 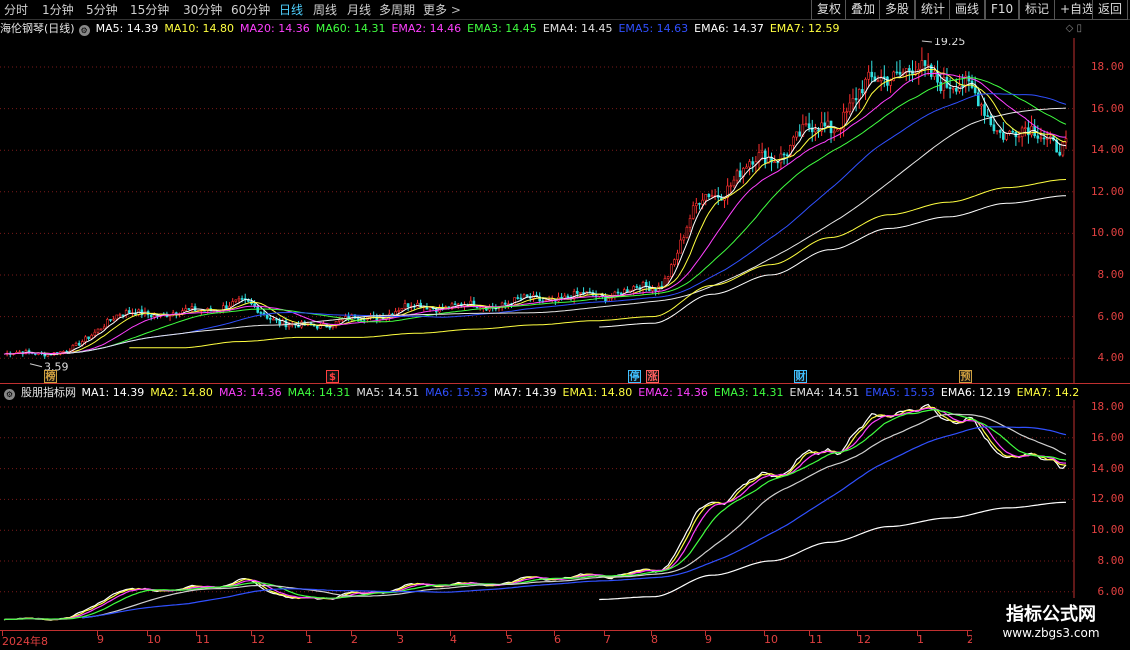 I want to click on price-axis-label: 8.00, so click(x=1111, y=560).